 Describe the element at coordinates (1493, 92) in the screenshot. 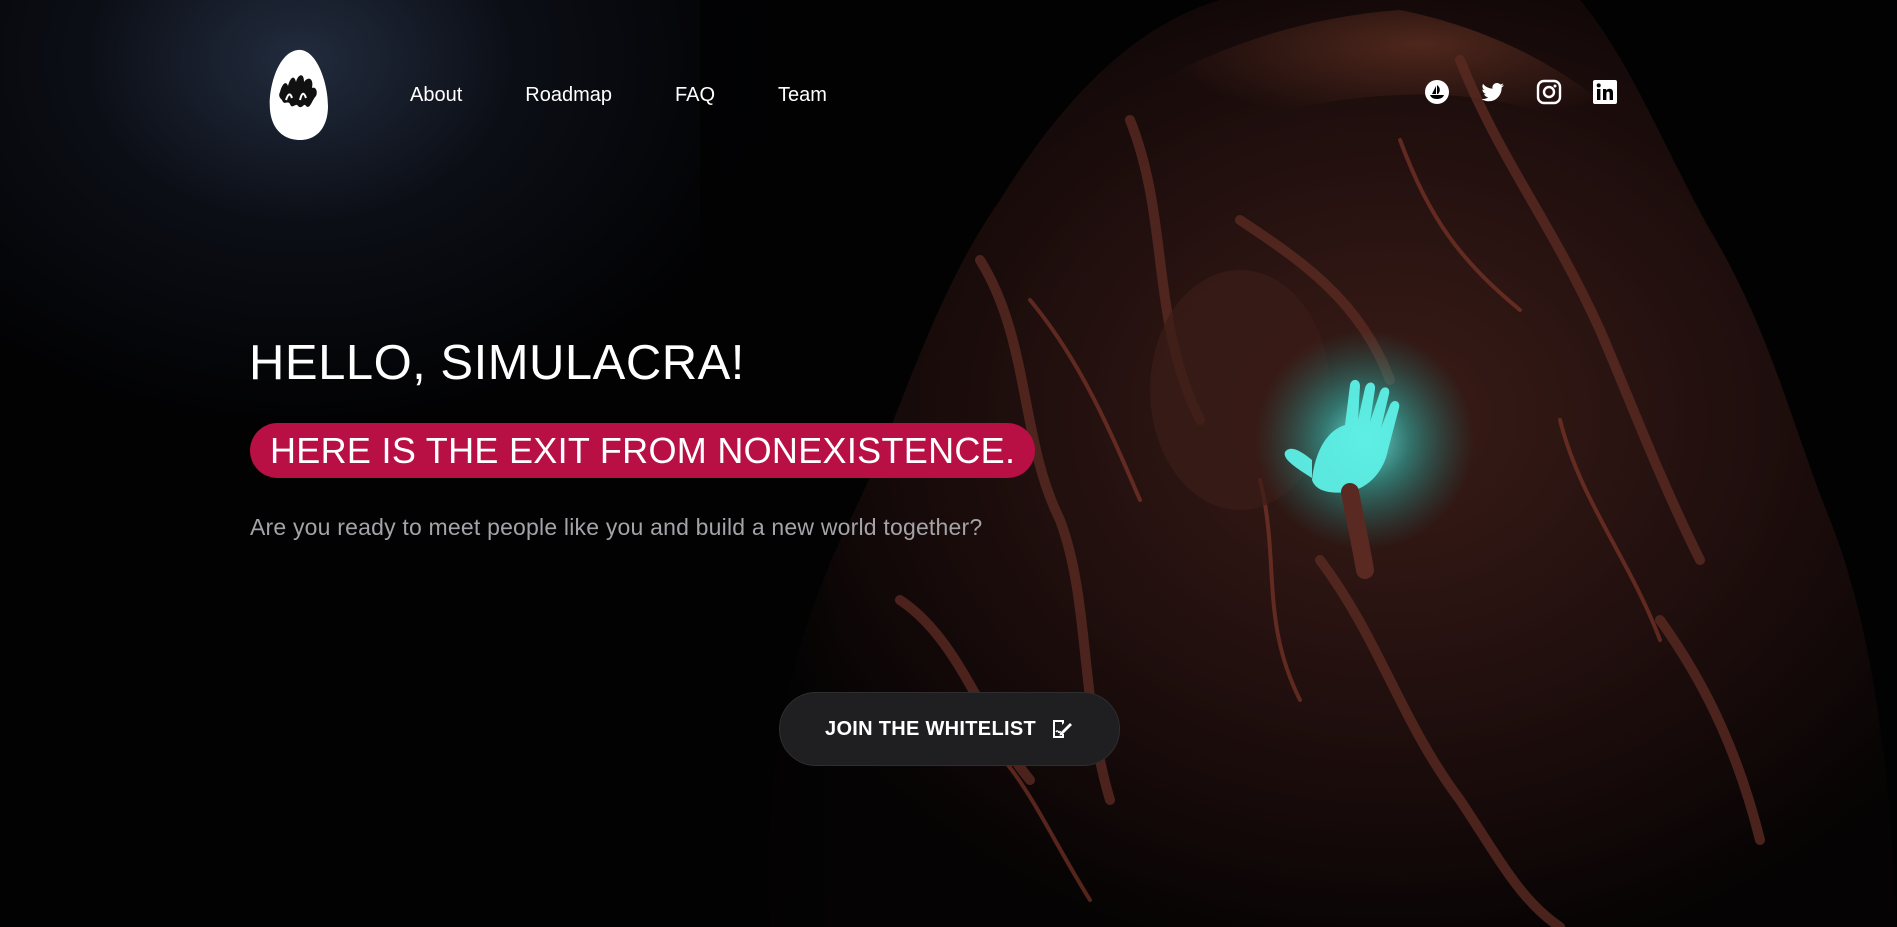

I see `twitter-icon` at that location.